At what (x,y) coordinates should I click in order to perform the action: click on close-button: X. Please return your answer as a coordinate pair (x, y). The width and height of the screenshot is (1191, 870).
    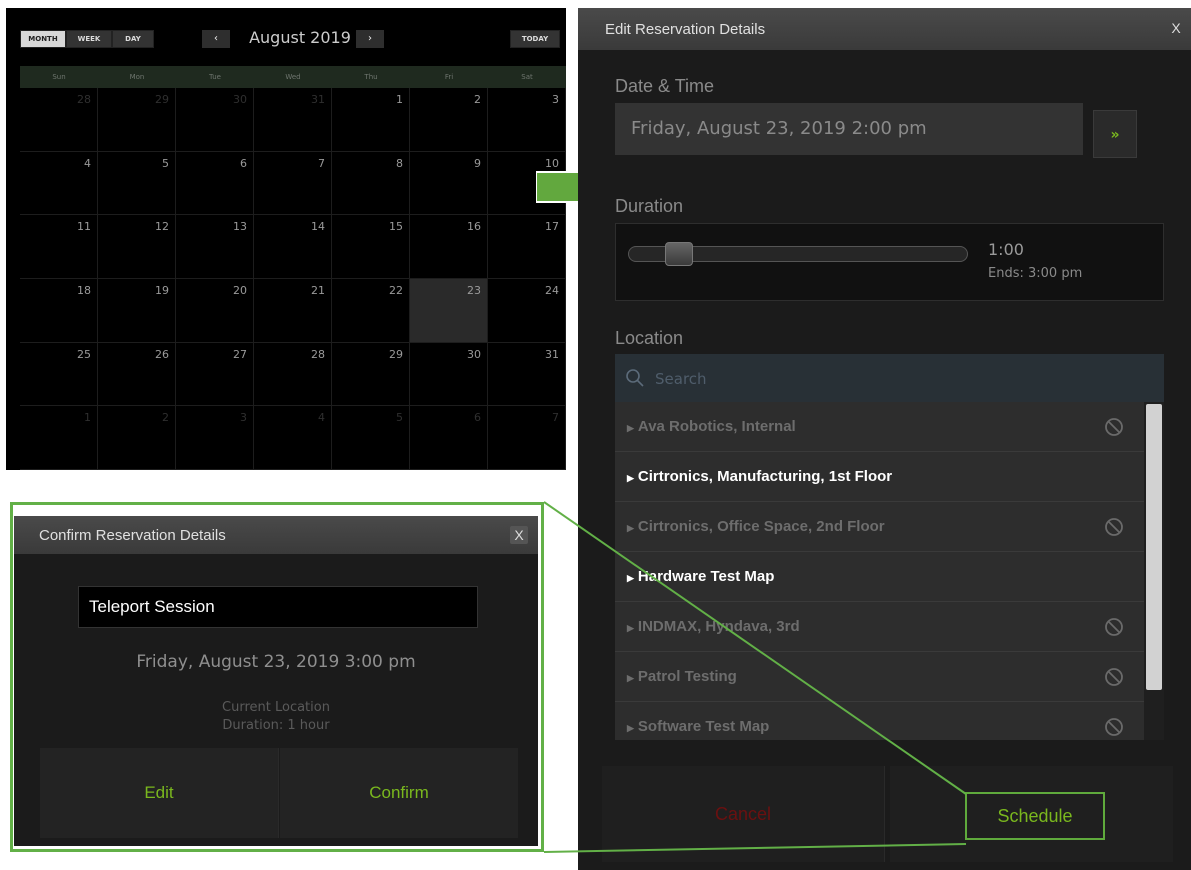
    Looking at the image, I should click on (1176, 30).